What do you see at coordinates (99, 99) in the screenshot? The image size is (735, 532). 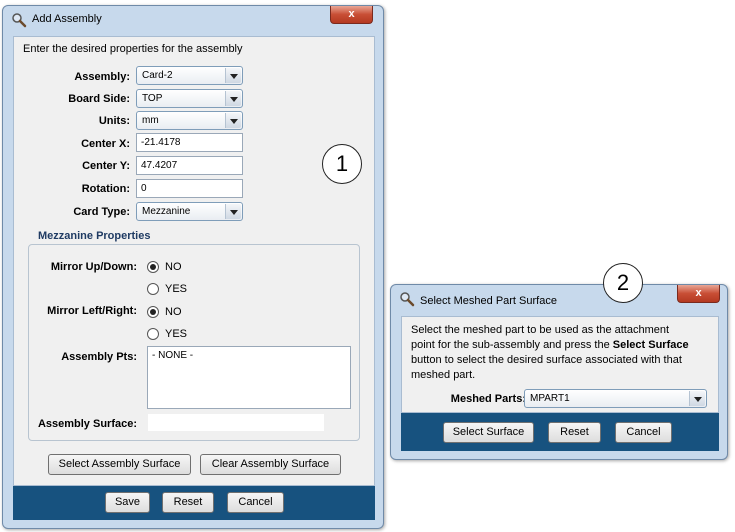 I see `board-side-label: Board Side:` at bounding box center [99, 99].